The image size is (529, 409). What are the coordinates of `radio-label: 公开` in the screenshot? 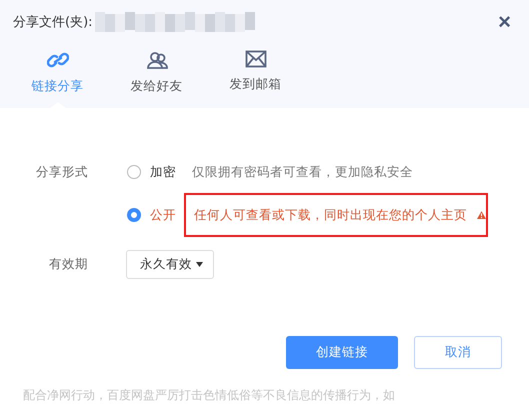 It's located at (163, 215).